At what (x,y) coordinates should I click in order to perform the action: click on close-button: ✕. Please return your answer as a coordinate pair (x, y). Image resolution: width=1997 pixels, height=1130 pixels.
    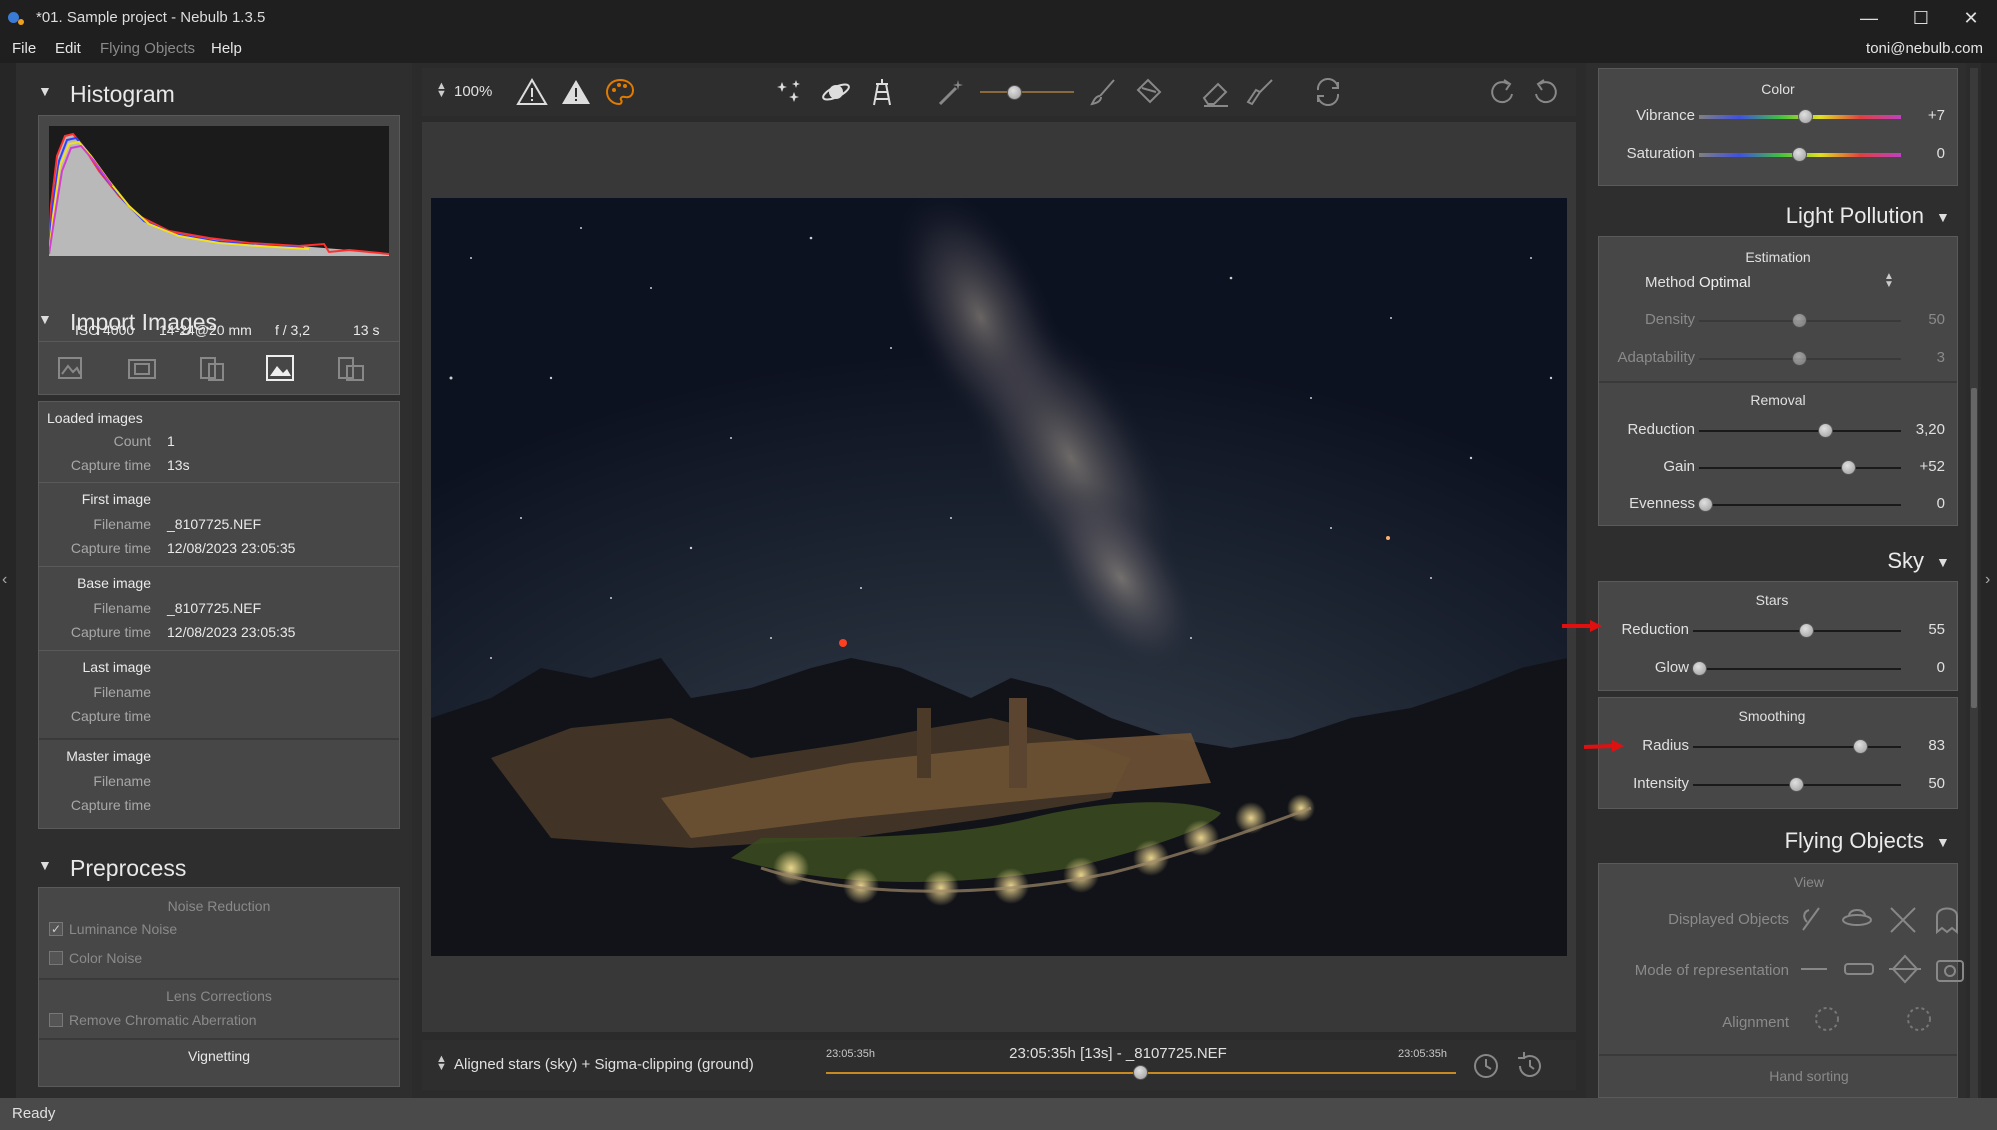
    Looking at the image, I should click on (1971, 18).